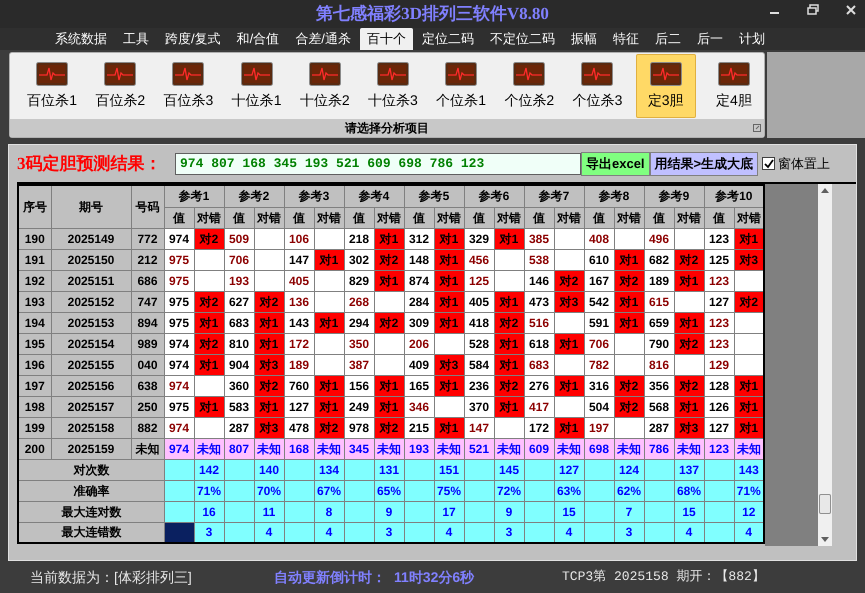  What do you see at coordinates (539, 427) in the screenshot?
I see `table-cell: 172` at bounding box center [539, 427].